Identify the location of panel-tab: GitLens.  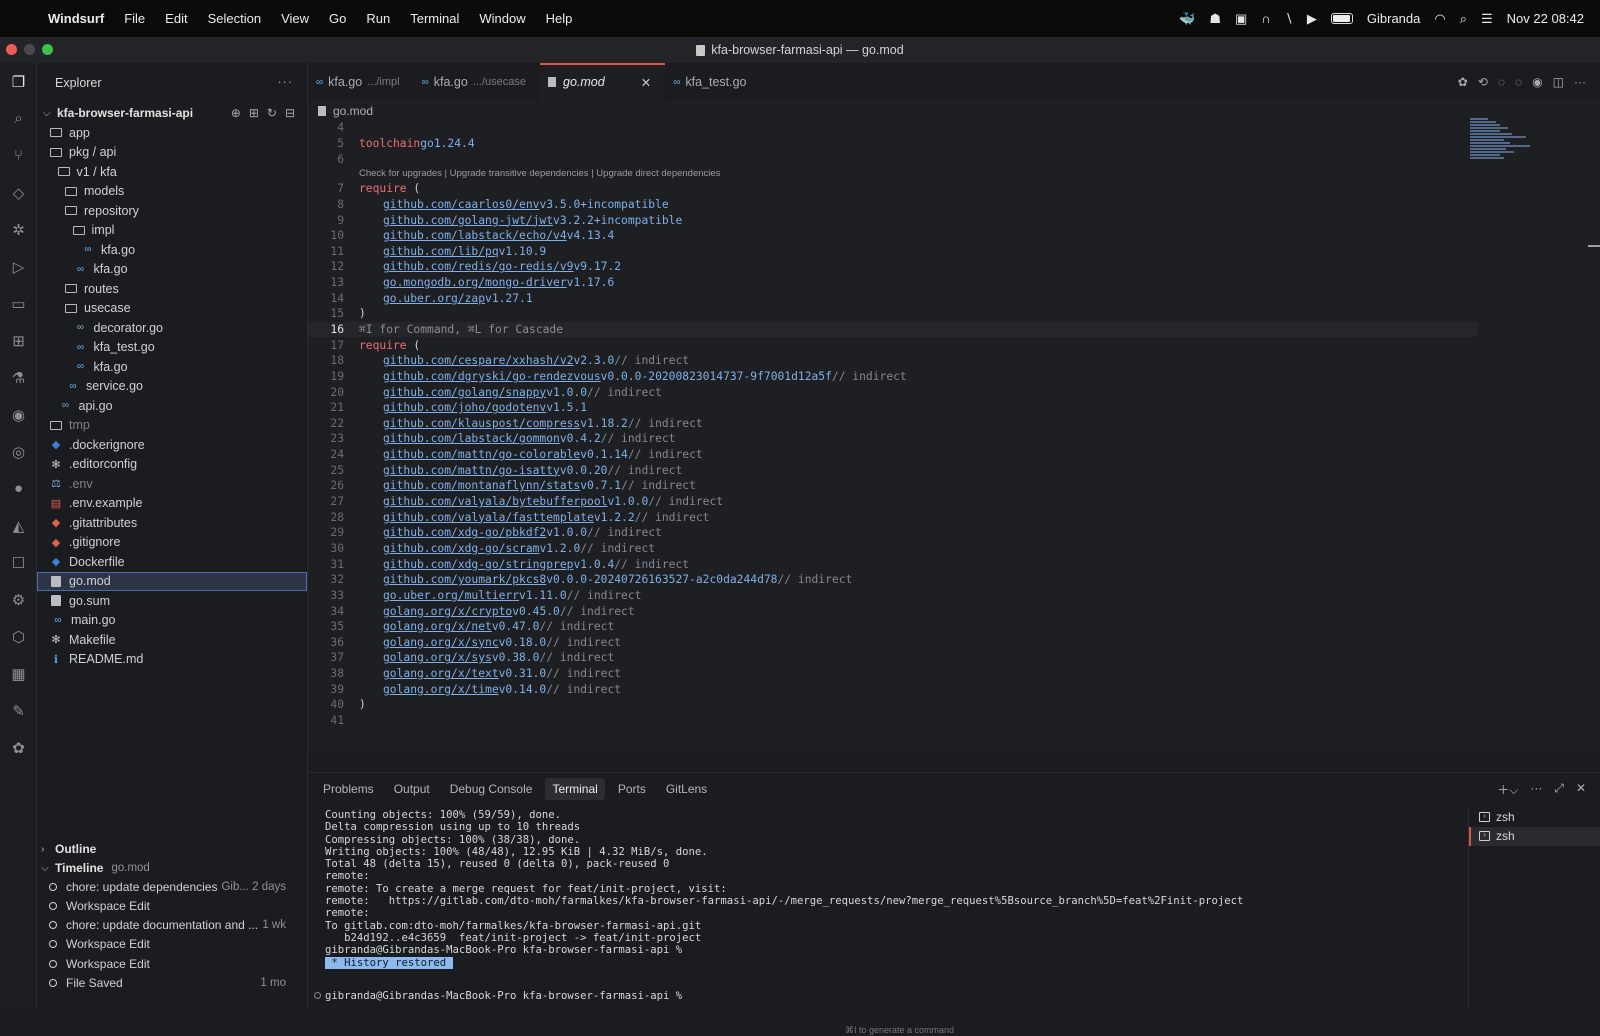
(686, 789).